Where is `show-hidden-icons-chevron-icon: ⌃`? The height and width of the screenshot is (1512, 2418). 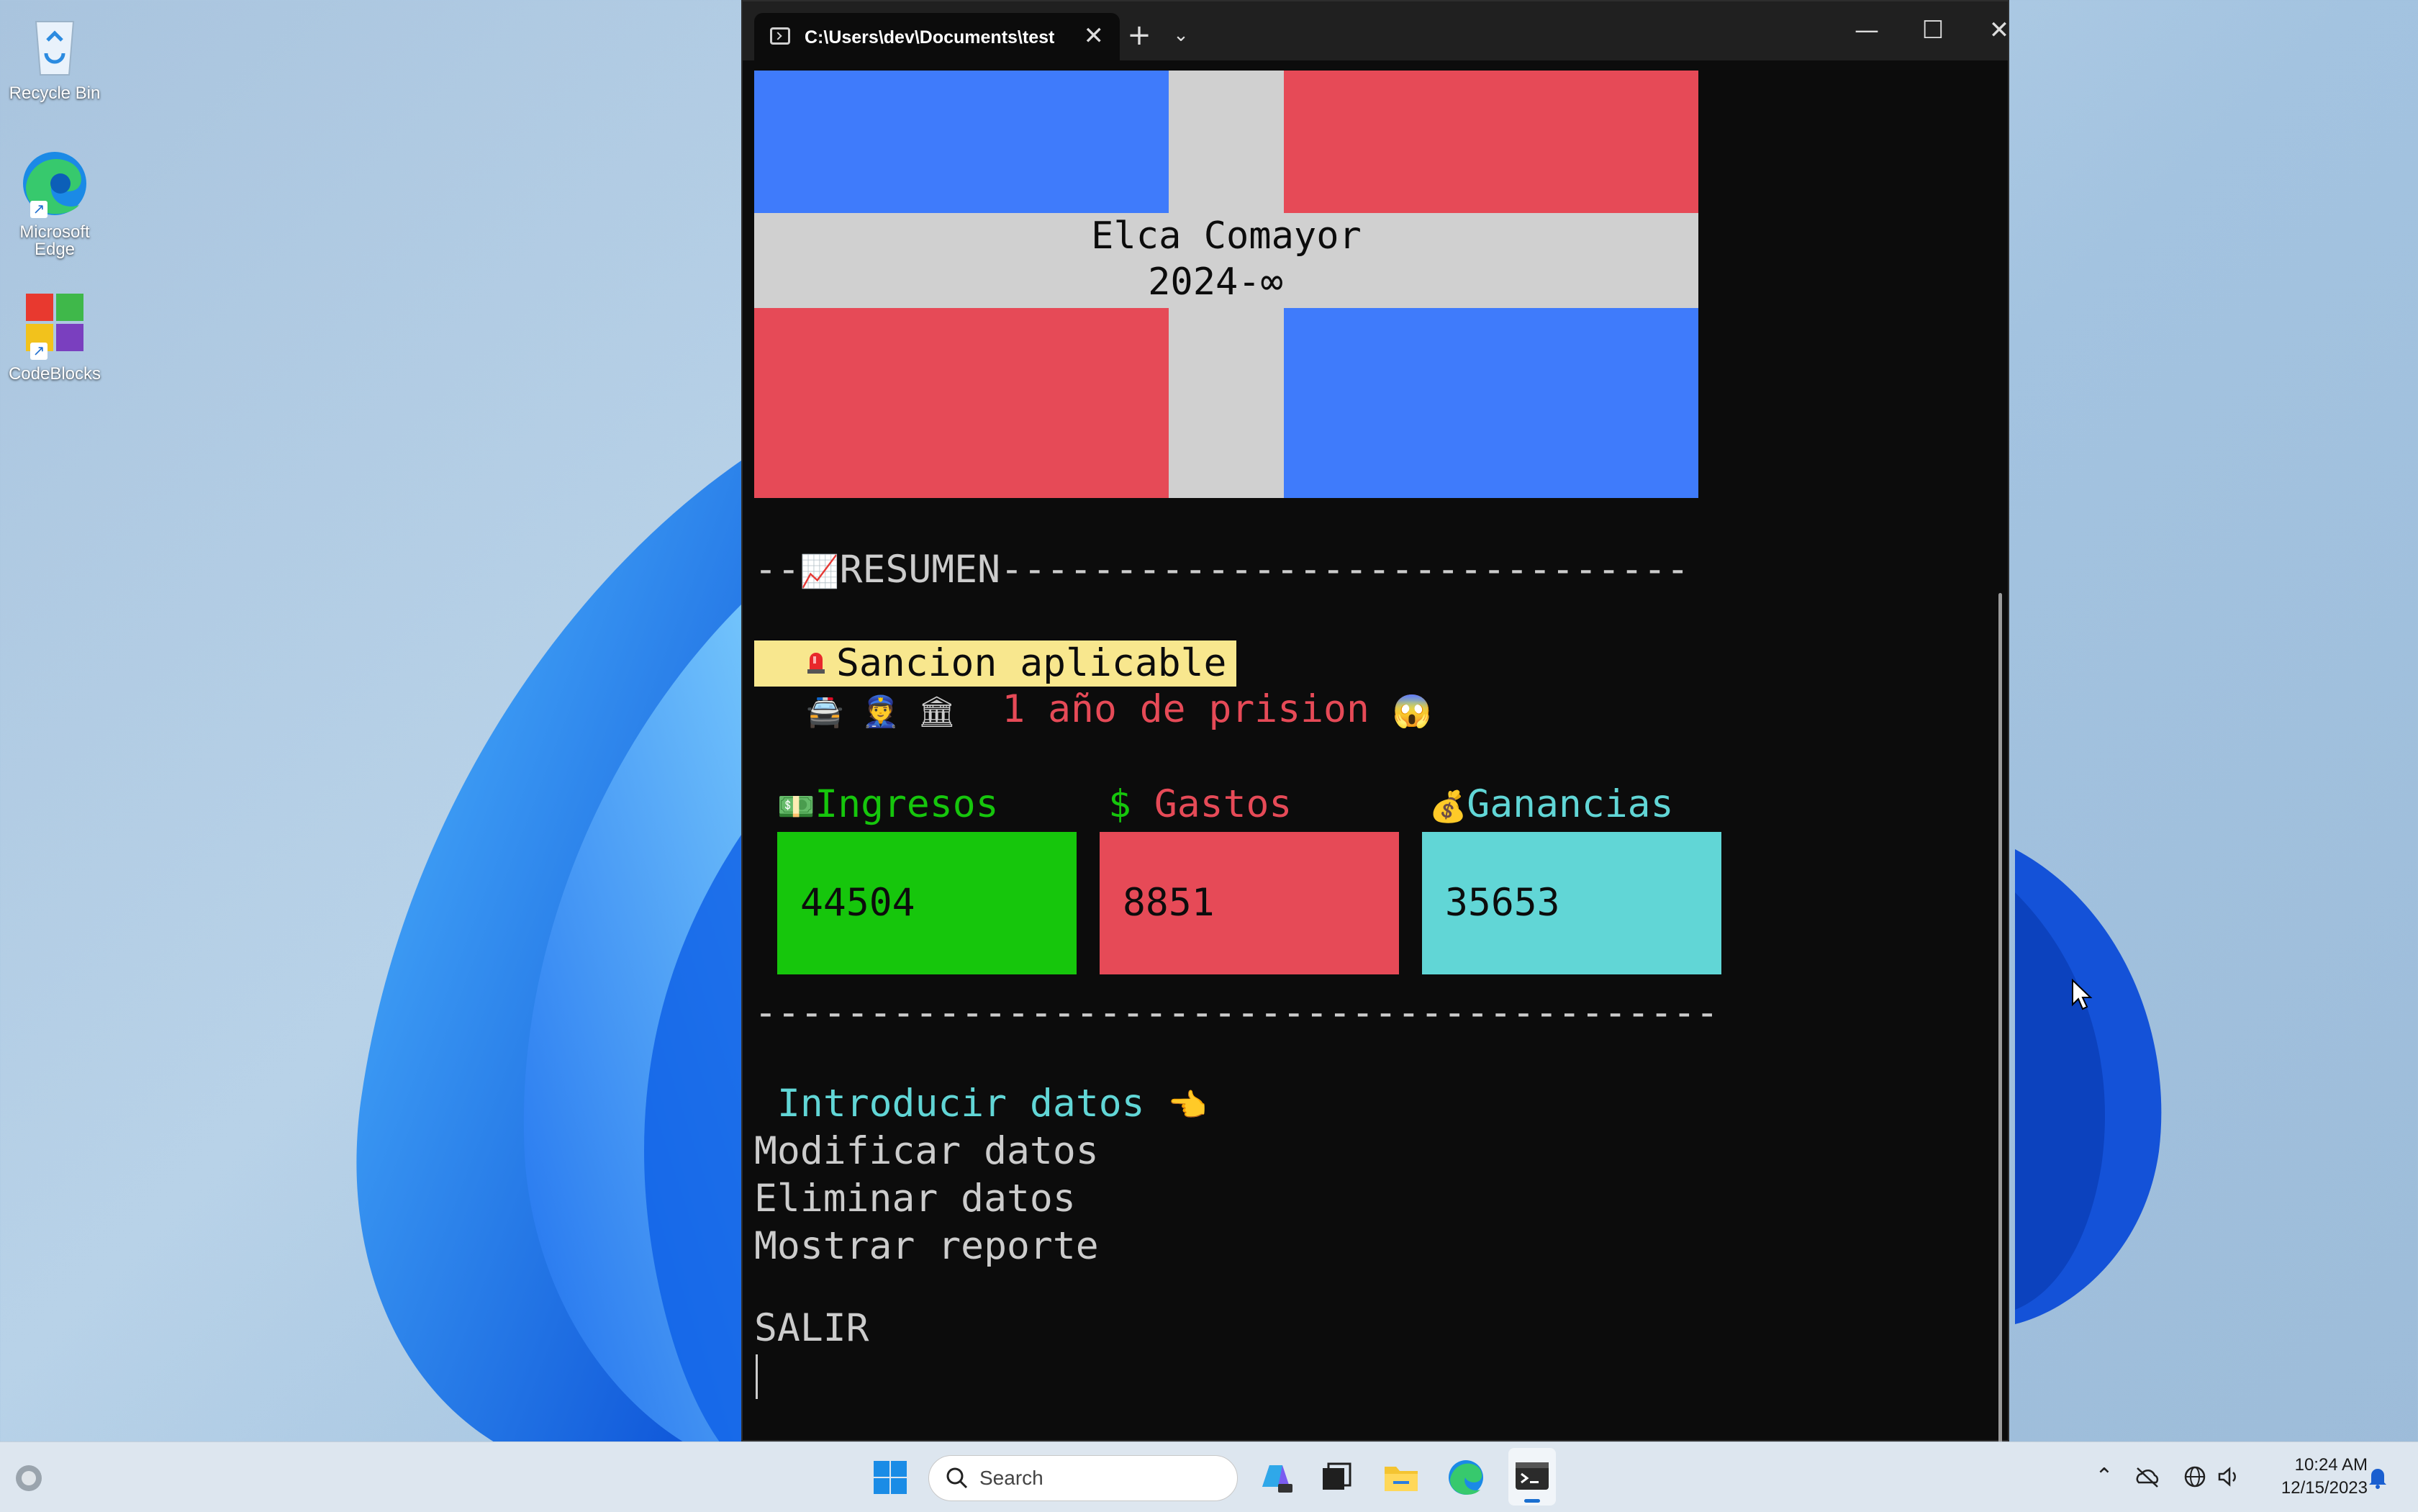 show-hidden-icons-chevron-icon: ⌃ is located at coordinates (2104, 1477).